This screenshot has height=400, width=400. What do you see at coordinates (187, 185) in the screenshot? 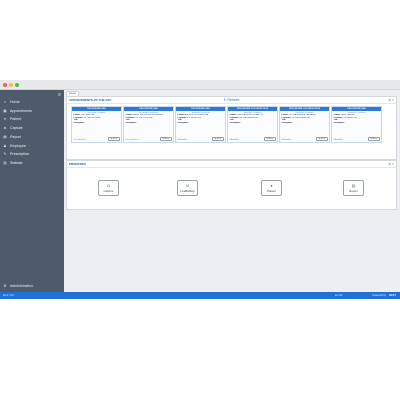
I see `backup-icon: ⛁` at bounding box center [187, 185].